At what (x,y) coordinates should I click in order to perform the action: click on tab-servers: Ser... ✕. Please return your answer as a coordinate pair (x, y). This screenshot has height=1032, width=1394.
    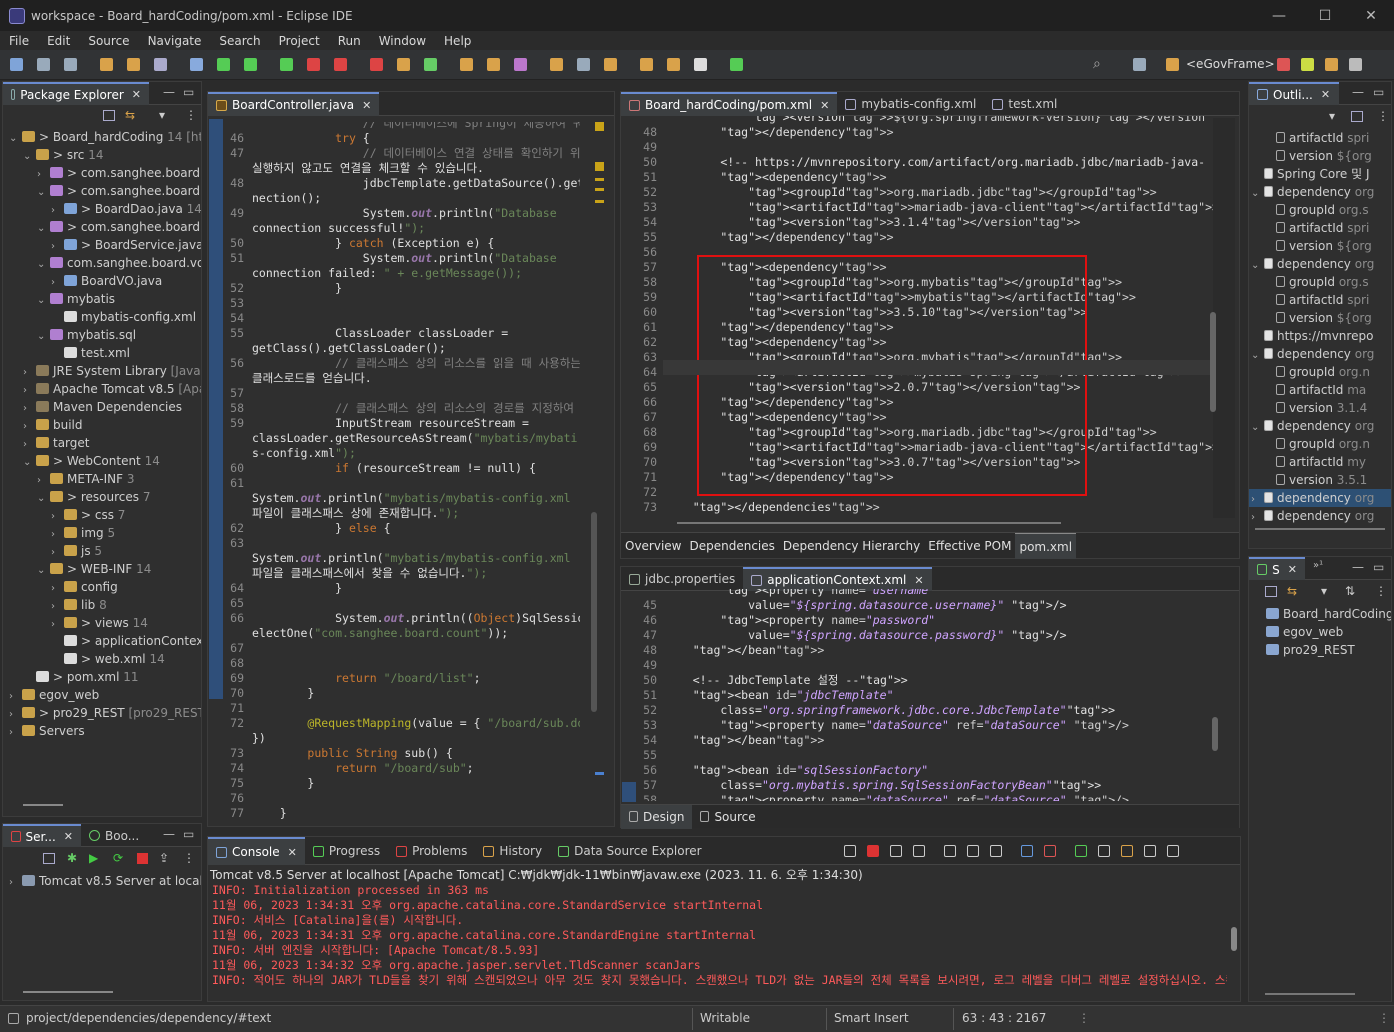
    Looking at the image, I should click on (42, 835).